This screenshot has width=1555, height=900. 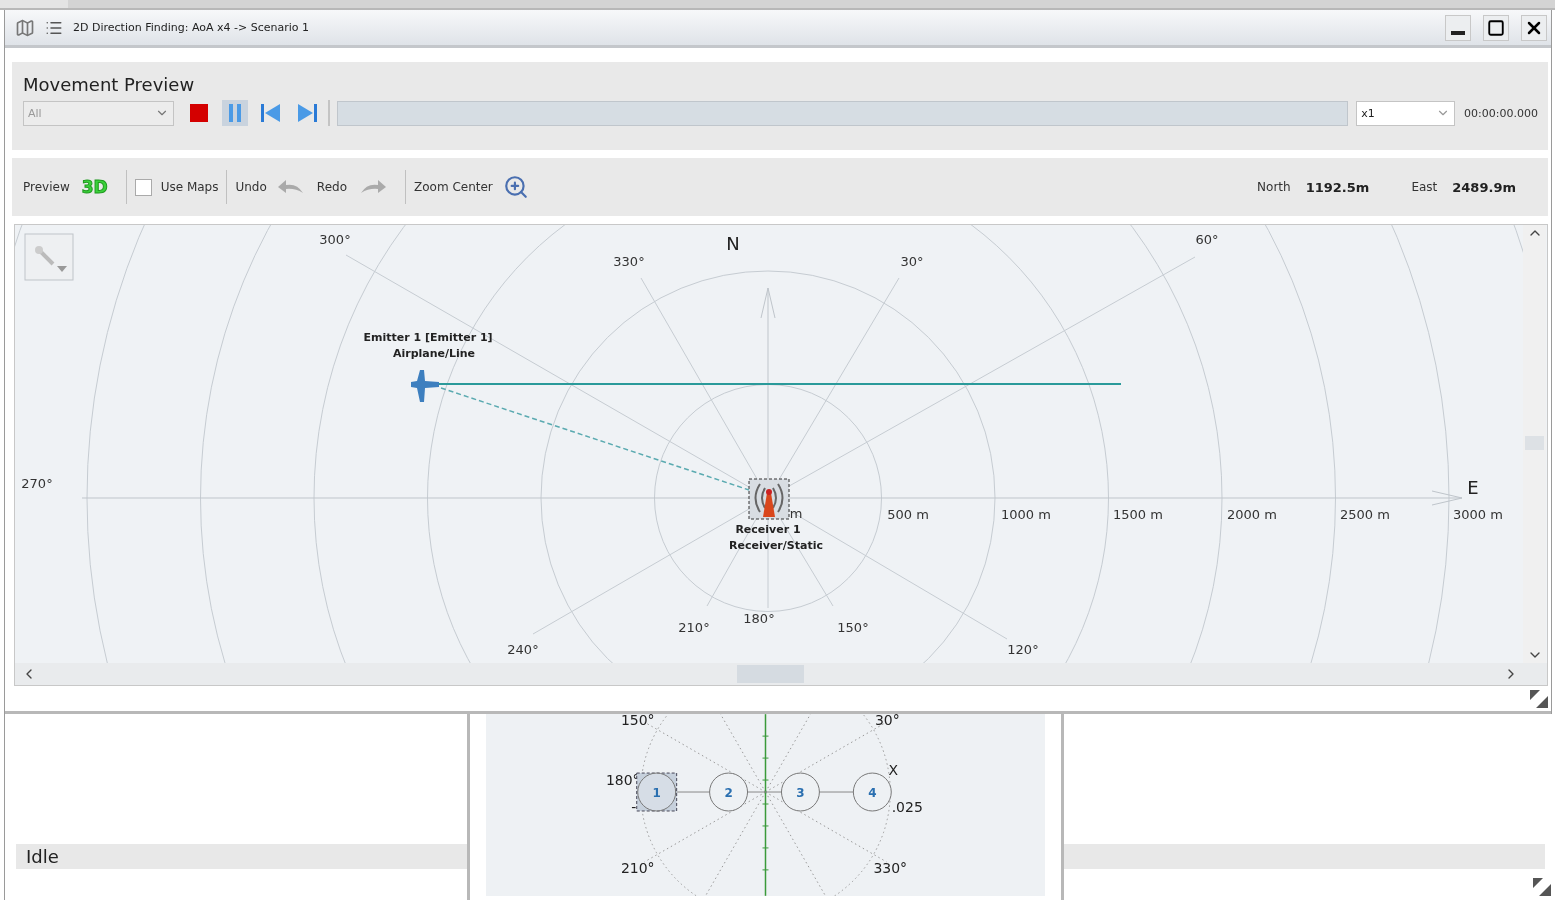 I want to click on north-value: 1192.5m, so click(x=1337, y=187).